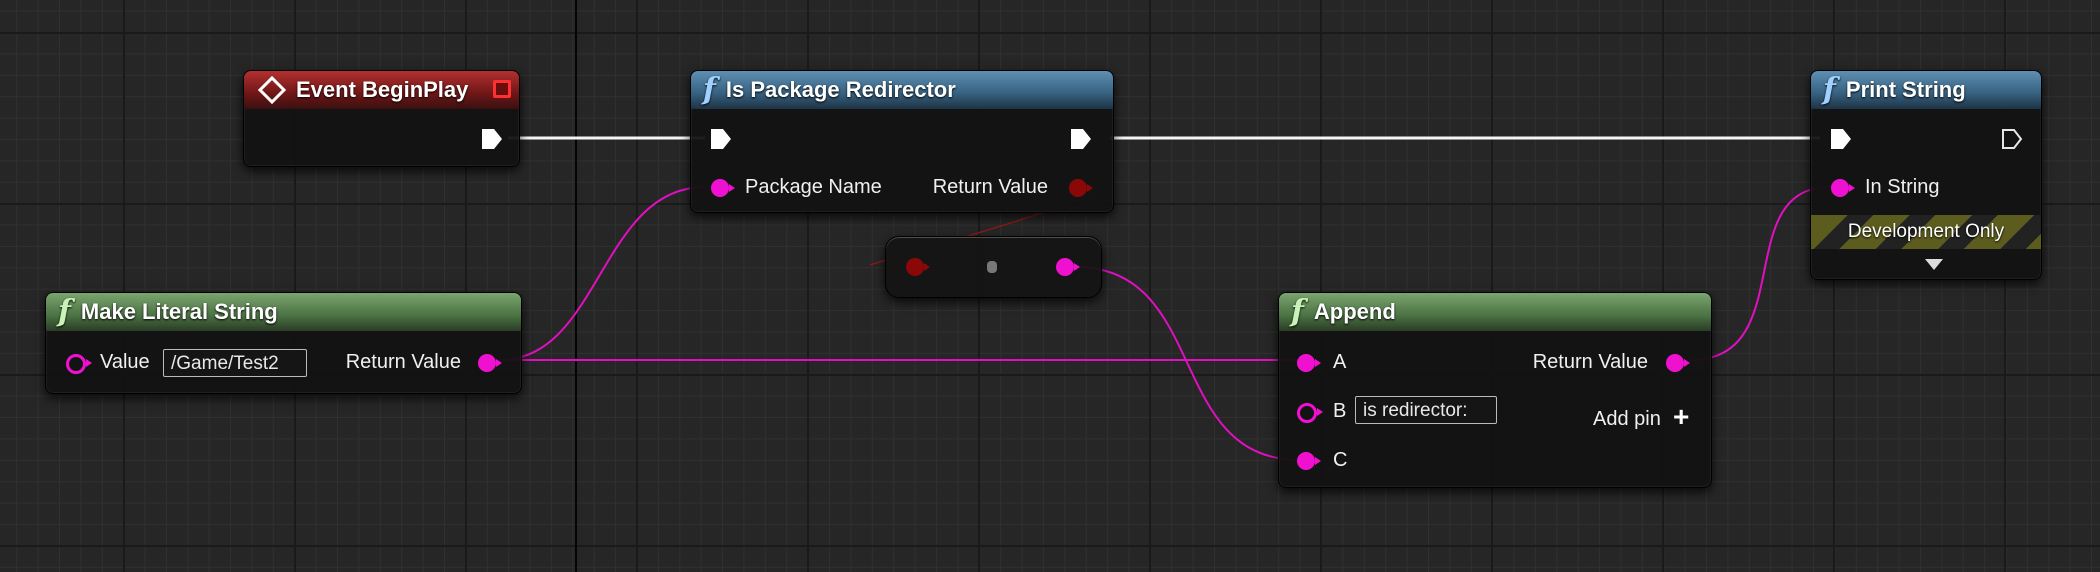 The image size is (2100, 572). Describe the element at coordinates (235, 363) in the screenshot. I see `value-input: /Game/Test2` at that location.